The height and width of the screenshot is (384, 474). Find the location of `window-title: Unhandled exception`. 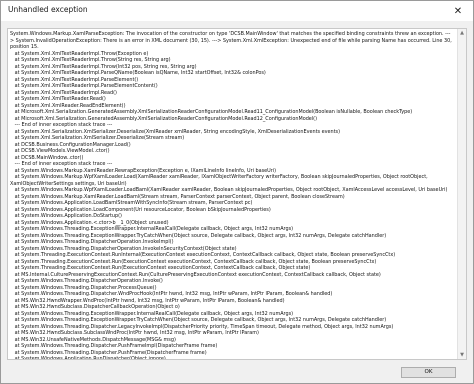

window-title: Unhandled exception is located at coordinates (48, 9).